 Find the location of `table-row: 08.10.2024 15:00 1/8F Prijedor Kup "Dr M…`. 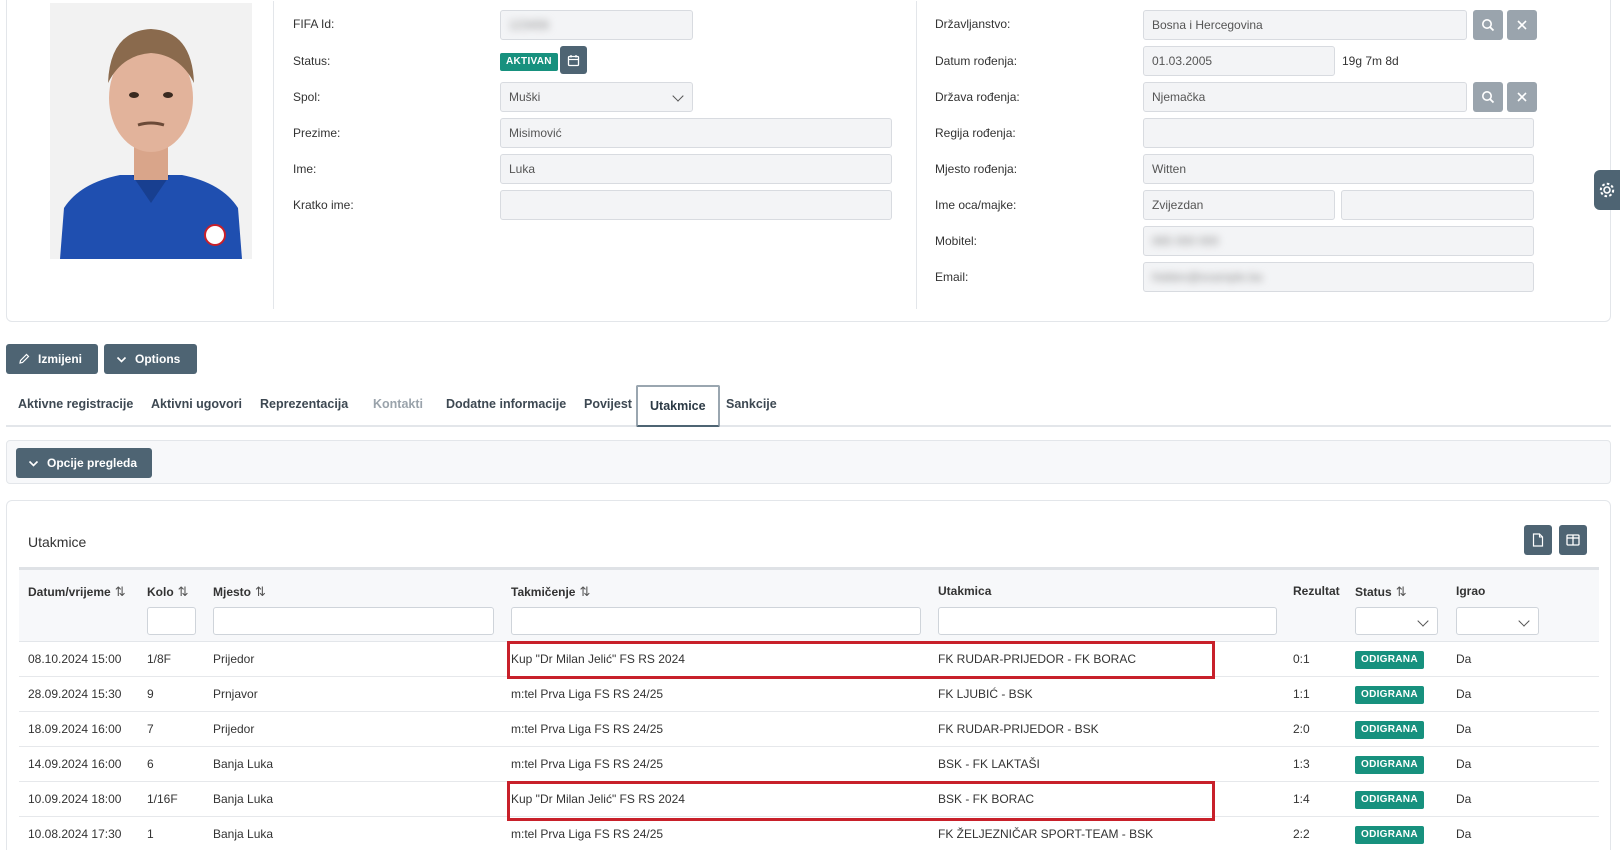

table-row: 08.10.2024 15:00 1/8F Prijedor Kup "Dr M… is located at coordinates (809, 659).